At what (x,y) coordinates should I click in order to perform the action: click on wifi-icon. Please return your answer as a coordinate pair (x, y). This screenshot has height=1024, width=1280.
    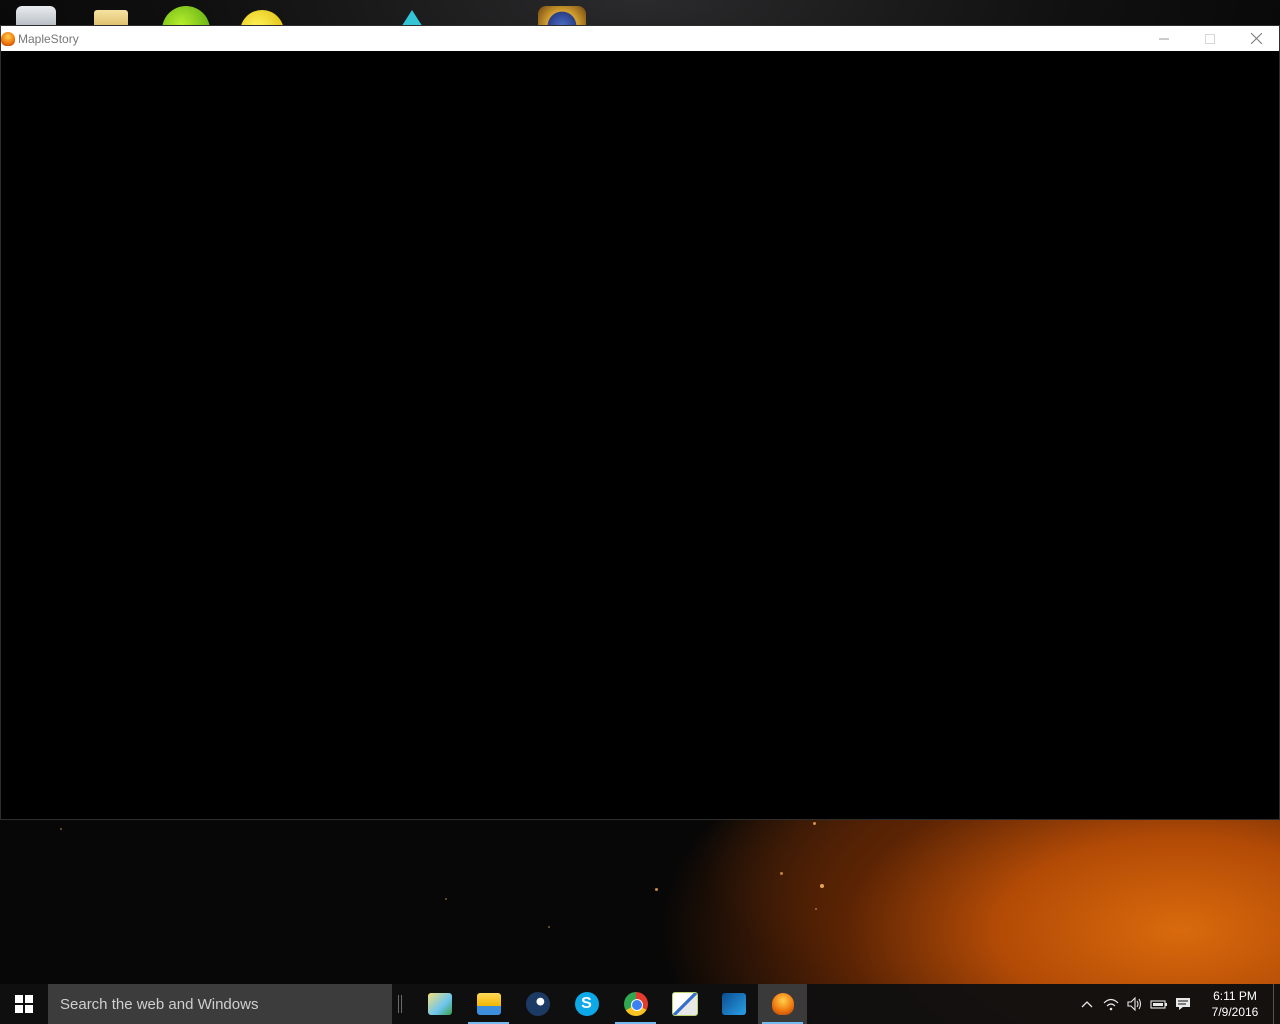
    Looking at the image, I should click on (1111, 1004).